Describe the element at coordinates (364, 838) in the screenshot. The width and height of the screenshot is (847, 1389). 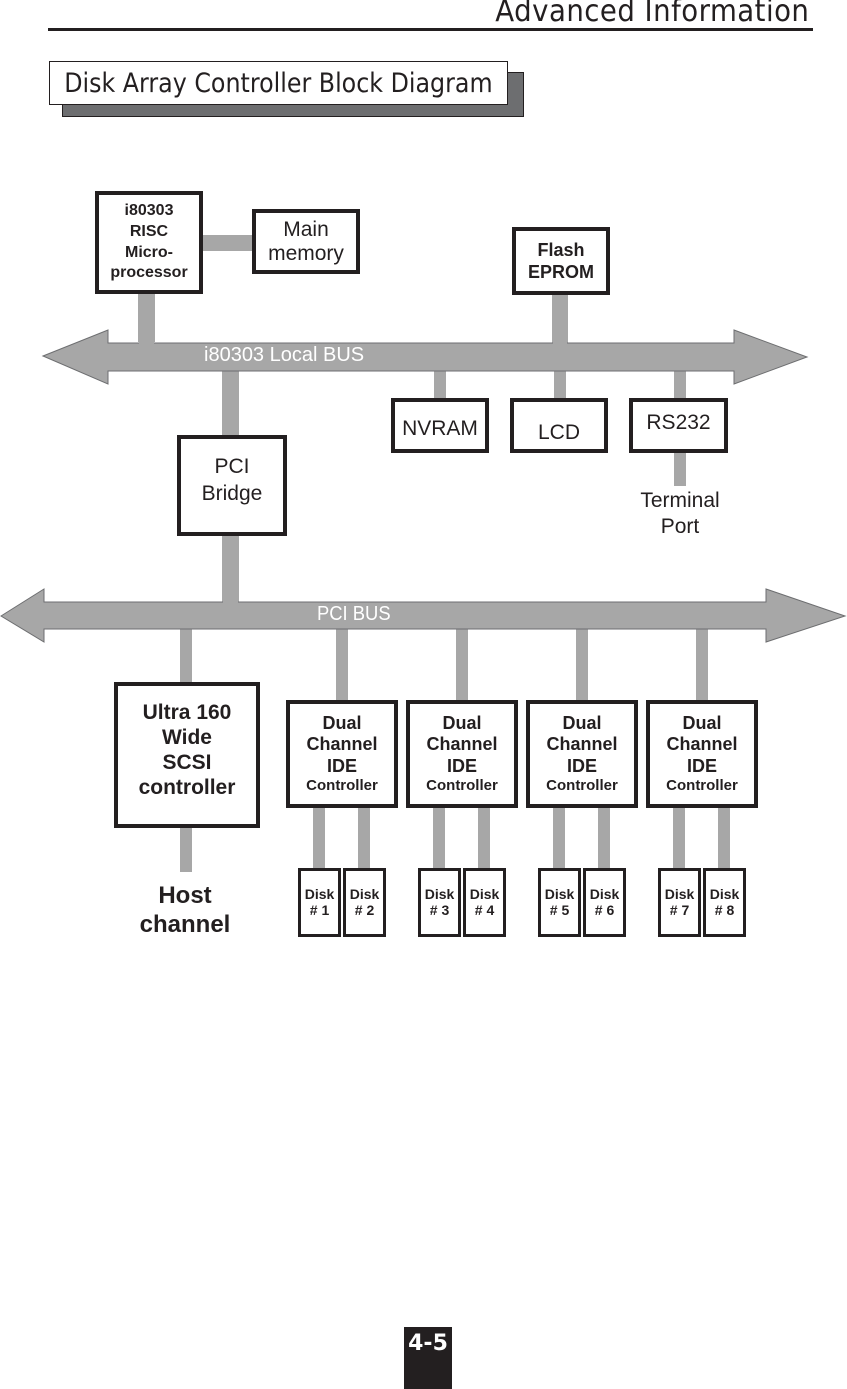
I see `connector-ide1-disk2` at that location.